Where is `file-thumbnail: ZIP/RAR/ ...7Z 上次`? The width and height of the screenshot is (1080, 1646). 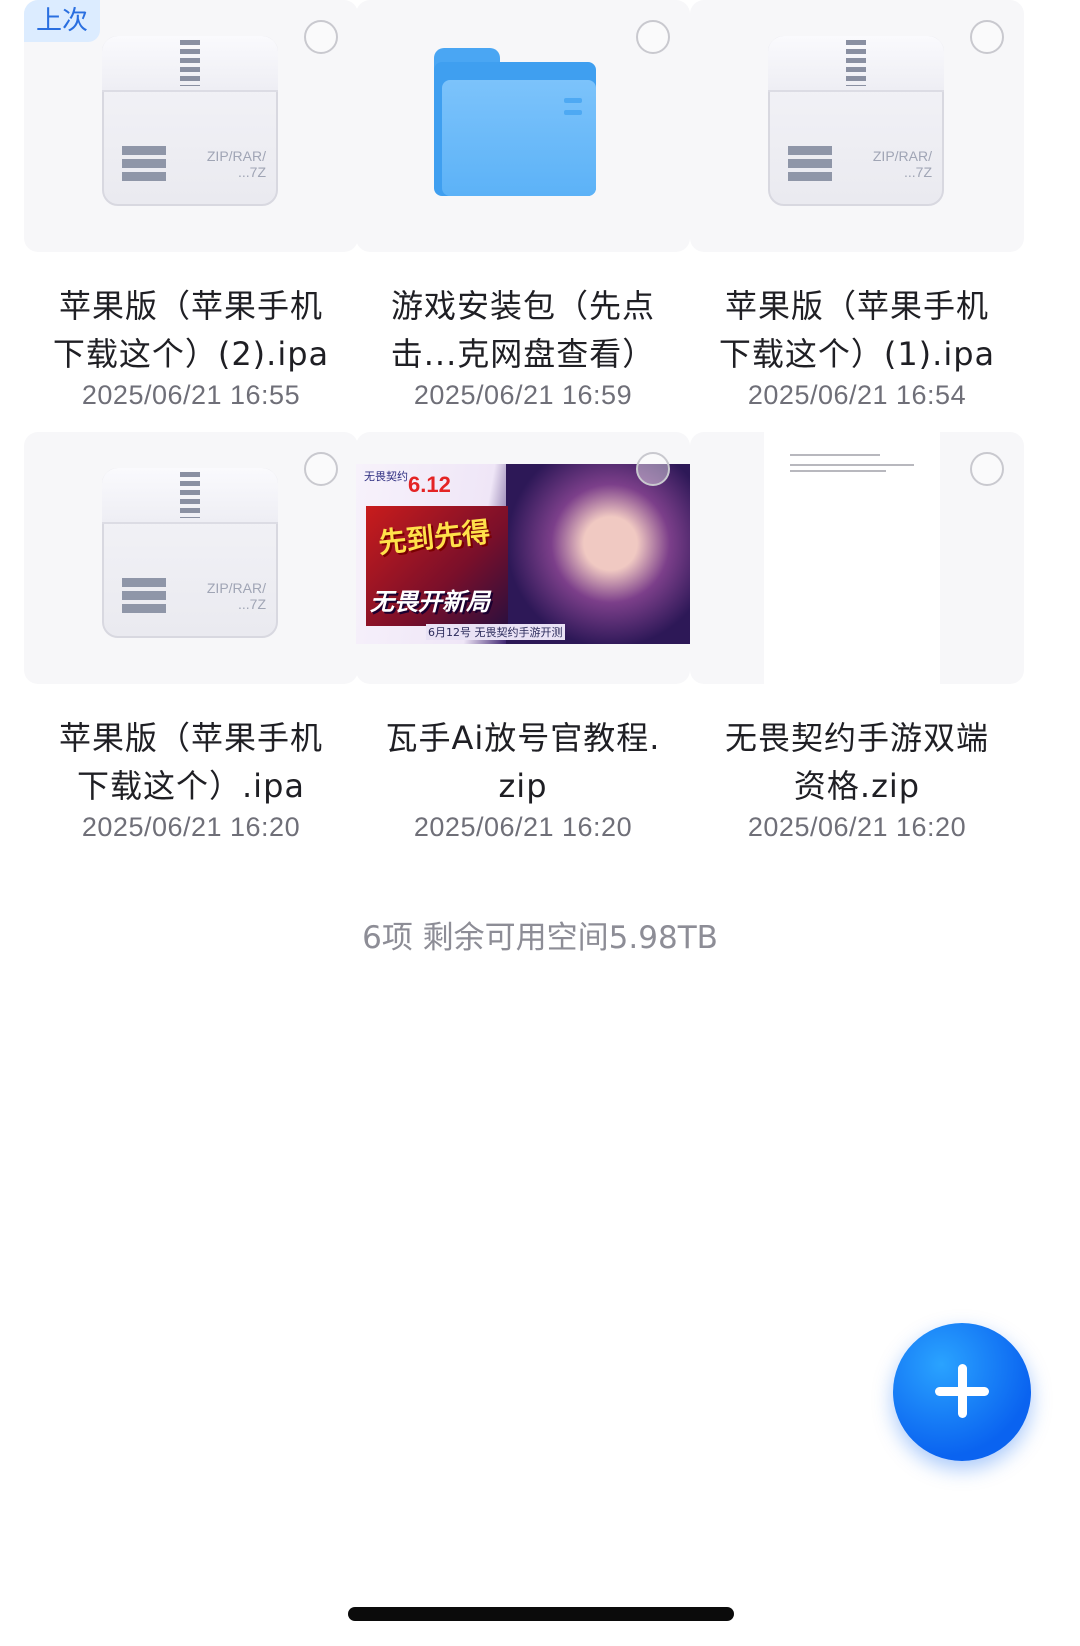
file-thumbnail: ZIP/RAR/ ...7Z 上次 is located at coordinates (191, 126).